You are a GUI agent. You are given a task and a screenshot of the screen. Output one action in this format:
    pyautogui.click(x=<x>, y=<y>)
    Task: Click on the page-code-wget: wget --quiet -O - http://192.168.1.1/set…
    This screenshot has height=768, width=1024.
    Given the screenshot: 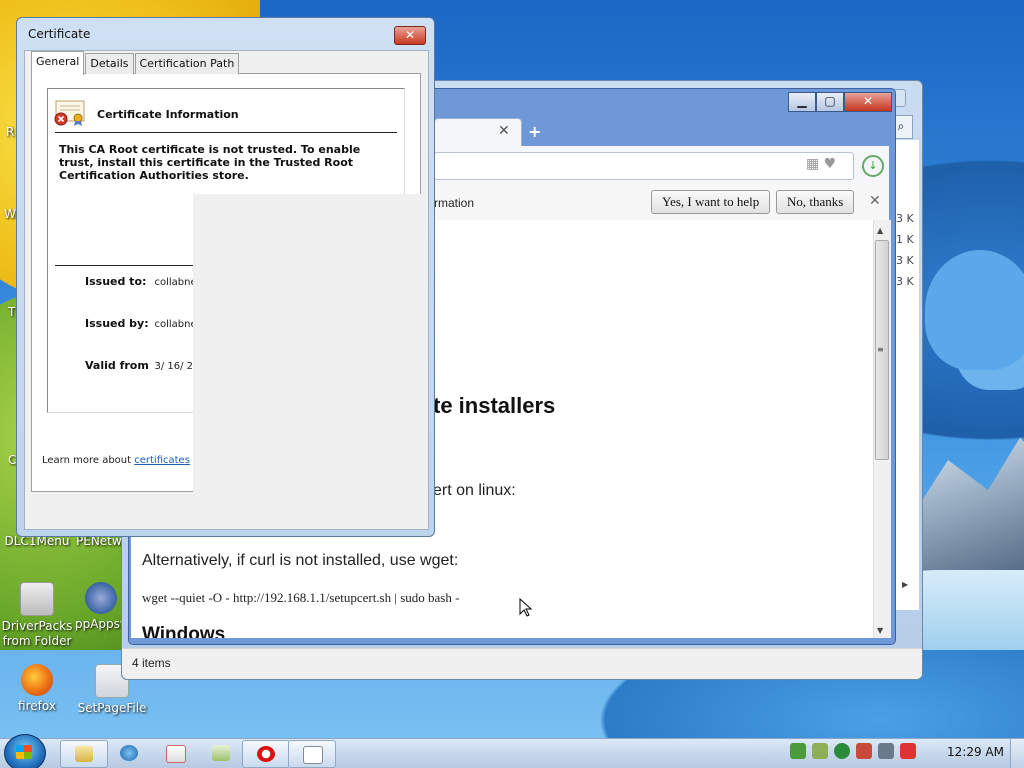 What is the action you would take?
    pyautogui.click(x=301, y=597)
    